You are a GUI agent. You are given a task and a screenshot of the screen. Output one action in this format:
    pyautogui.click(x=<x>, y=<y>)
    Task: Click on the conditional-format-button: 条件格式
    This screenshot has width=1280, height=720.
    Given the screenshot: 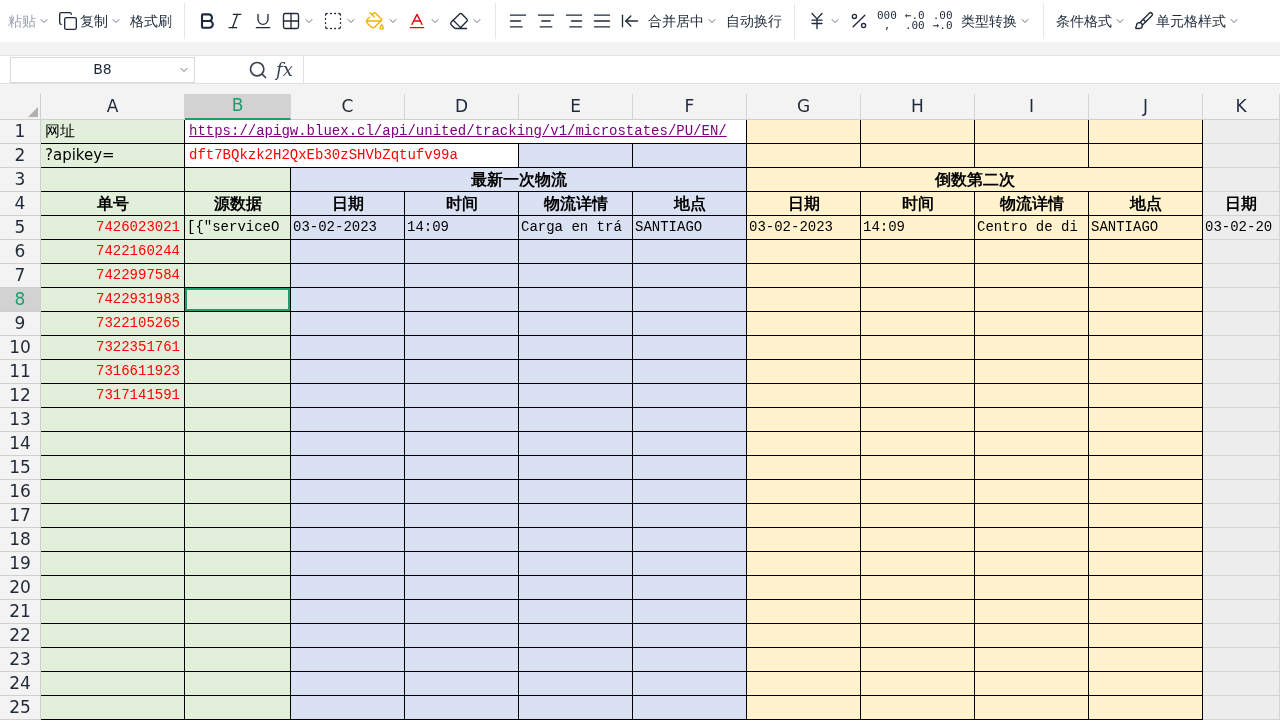 What is the action you would take?
    pyautogui.click(x=1090, y=21)
    